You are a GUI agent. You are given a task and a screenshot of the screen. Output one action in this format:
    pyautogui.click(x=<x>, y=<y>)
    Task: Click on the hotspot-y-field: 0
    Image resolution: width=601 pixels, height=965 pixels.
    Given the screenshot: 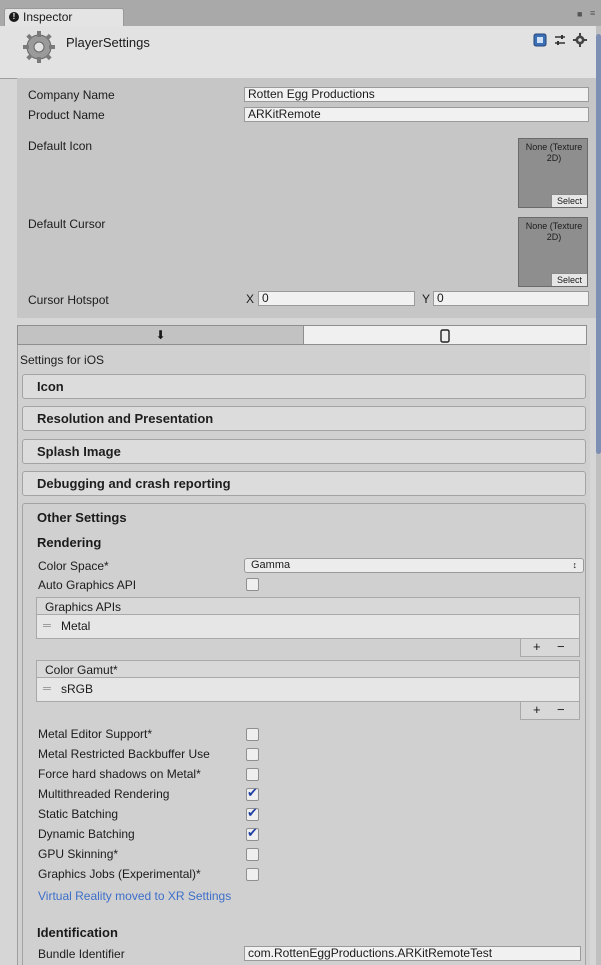 What is the action you would take?
    pyautogui.click(x=511, y=298)
    